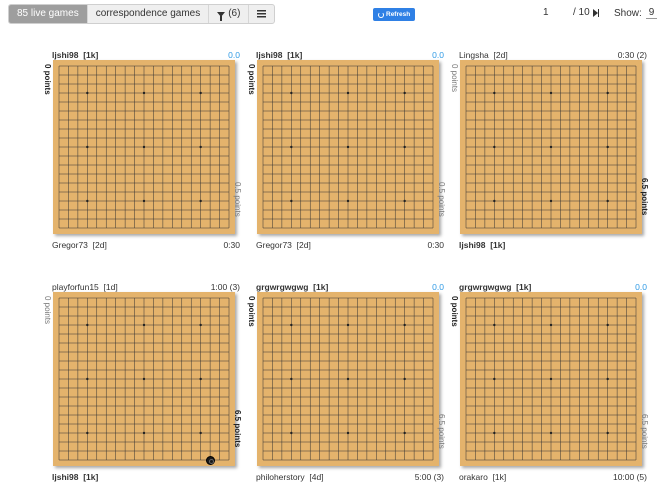  Describe the element at coordinates (280, 477) in the screenshot. I see `white-player-name: philoherstory` at that location.